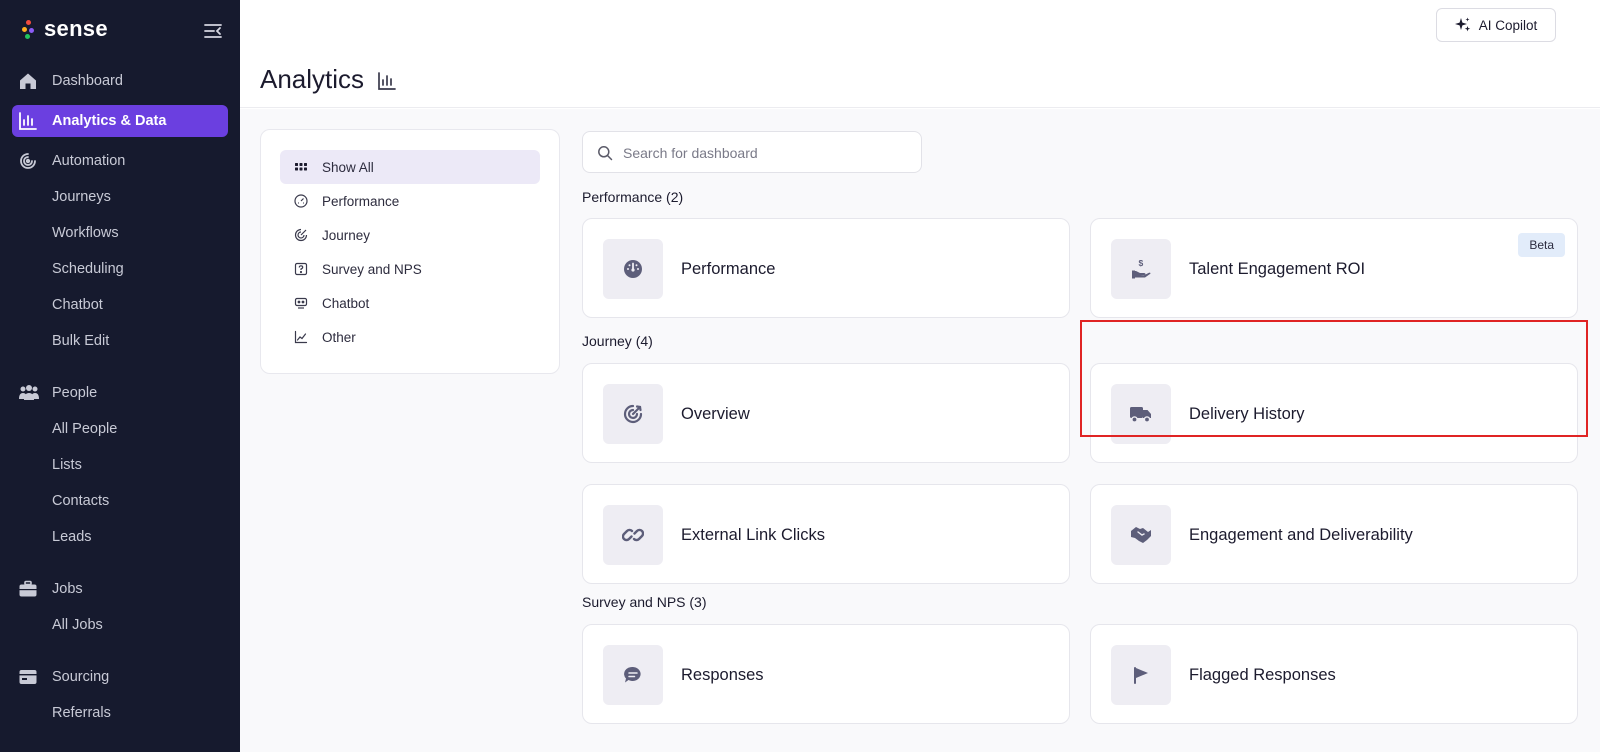 The height and width of the screenshot is (752, 1600). I want to click on page-title: Analytics, so click(312, 79).